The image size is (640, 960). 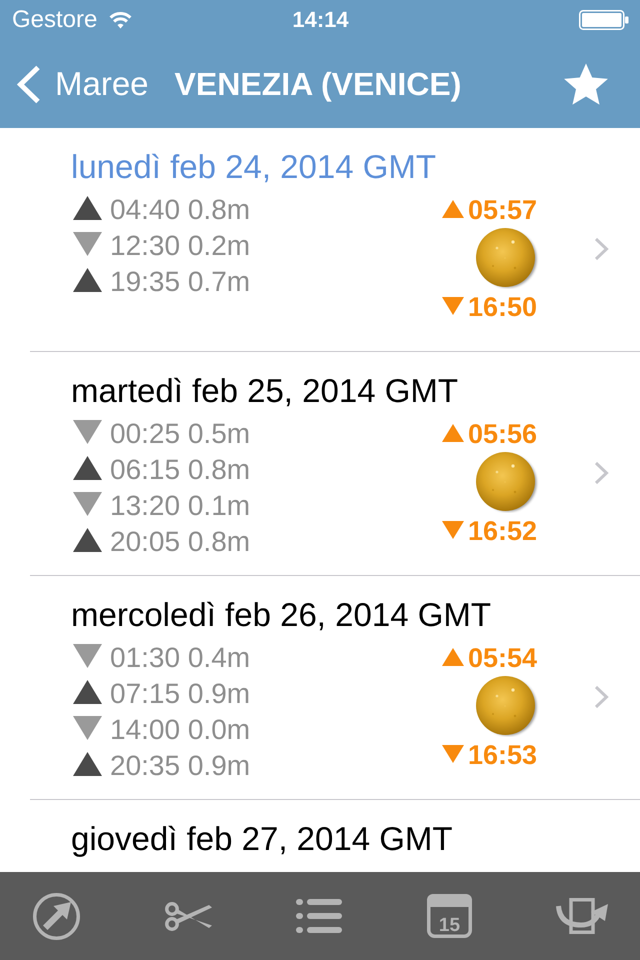 What do you see at coordinates (180, 434) in the screenshot?
I see `tide-reading: 00:25 0.5m` at bounding box center [180, 434].